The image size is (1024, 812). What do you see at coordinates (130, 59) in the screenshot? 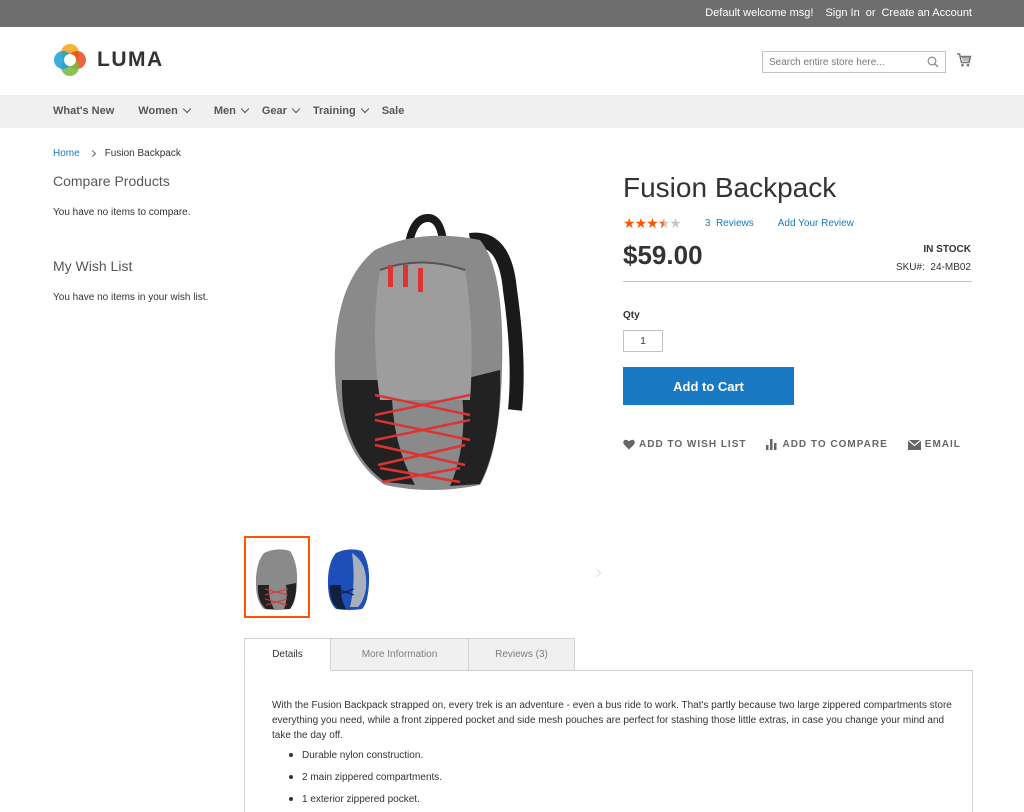
I see `logo-text: LUMA` at bounding box center [130, 59].